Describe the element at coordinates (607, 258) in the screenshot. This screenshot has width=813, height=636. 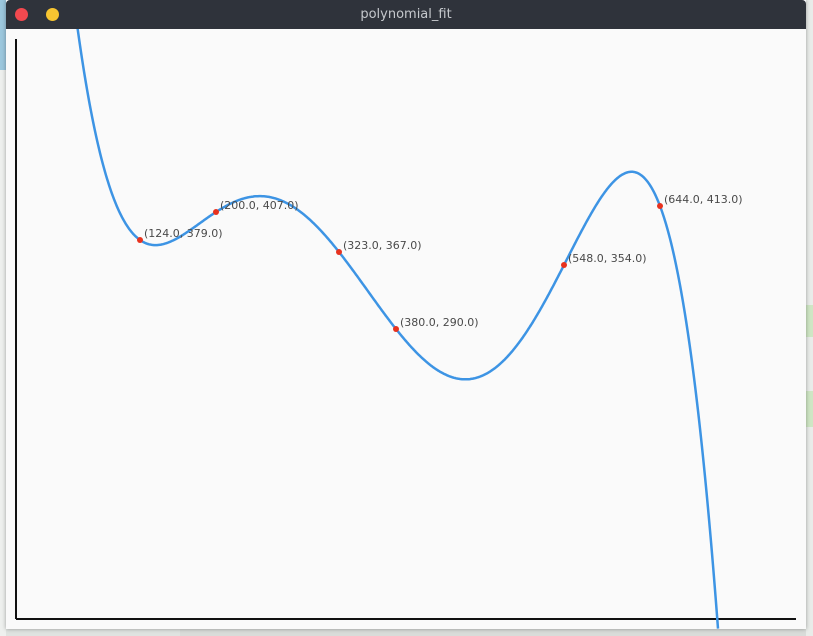
I see `data-point-label: (548.0, 354.0)` at that location.